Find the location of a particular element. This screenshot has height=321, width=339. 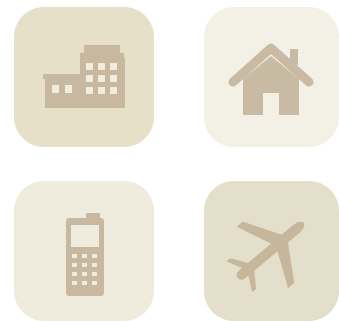

office-building-icon is located at coordinates (84, 76).